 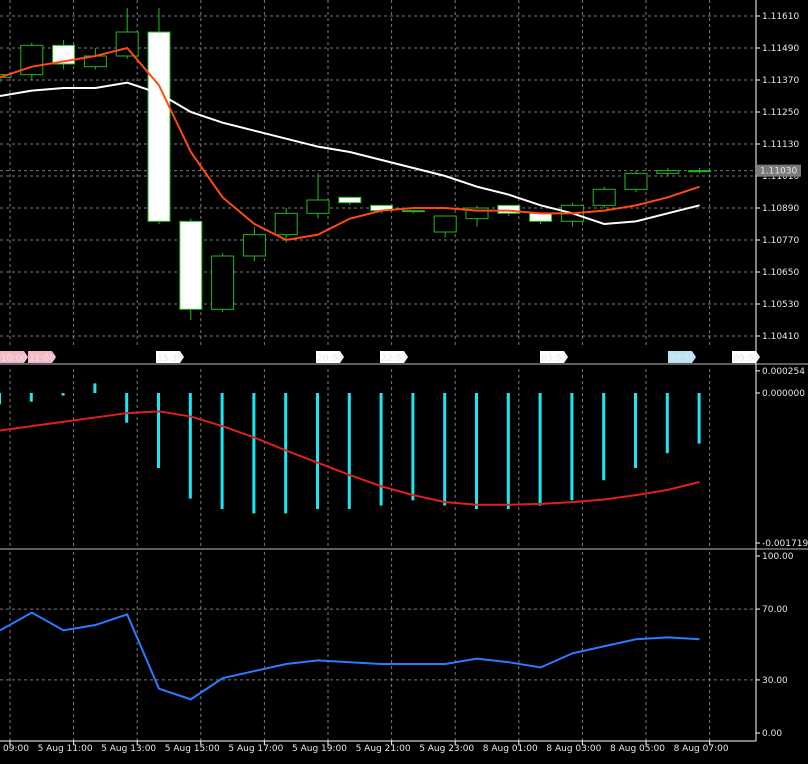 What do you see at coordinates (780, 17) in the screenshot?
I see `price-tick-label: 1.11610` at bounding box center [780, 17].